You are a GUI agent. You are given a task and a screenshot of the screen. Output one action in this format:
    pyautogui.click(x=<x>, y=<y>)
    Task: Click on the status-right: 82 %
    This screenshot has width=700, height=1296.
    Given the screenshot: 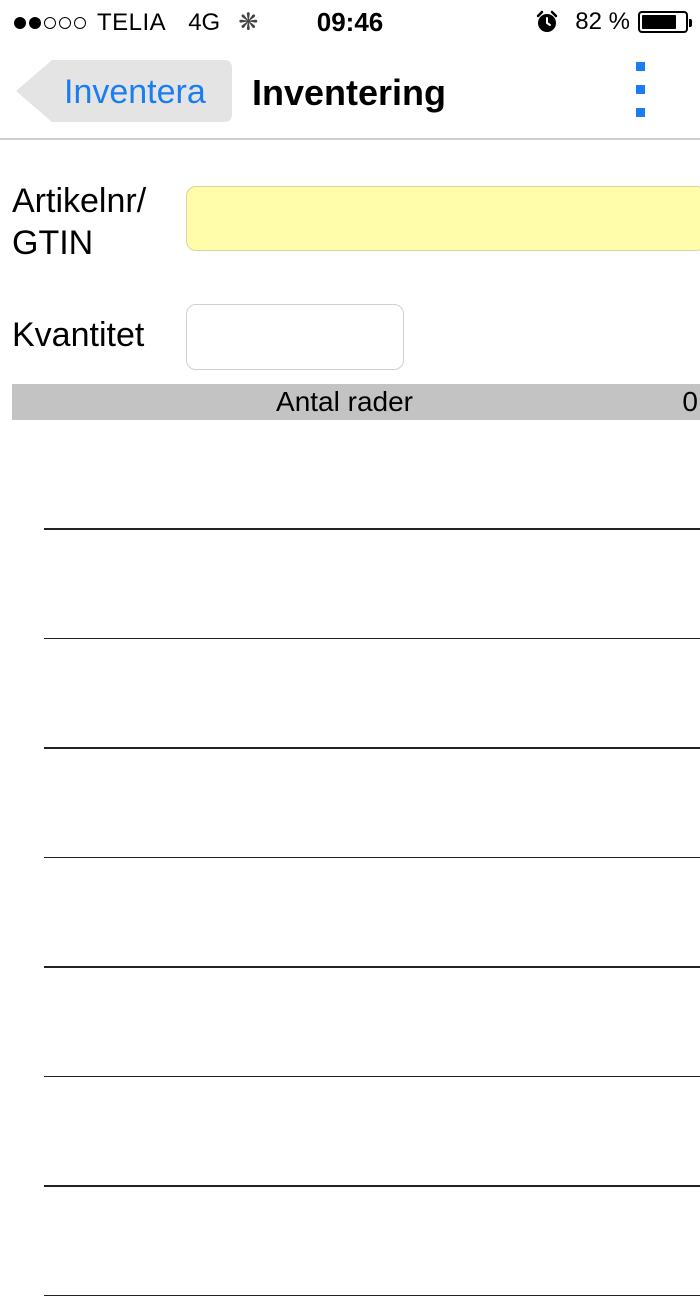 What is the action you would take?
    pyautogui.click(x=611, y=22)
    